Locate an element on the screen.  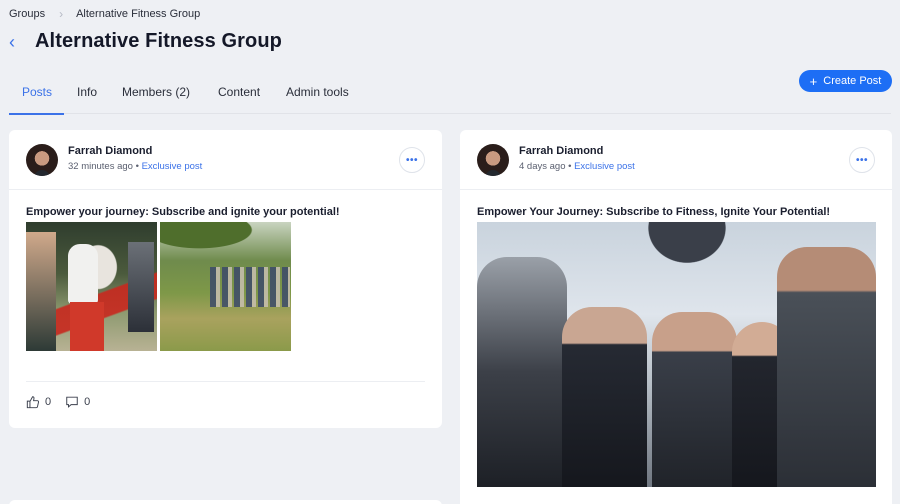
breadcrumb-current: Alternative Fitness Group is located at coordinates (138, 14).